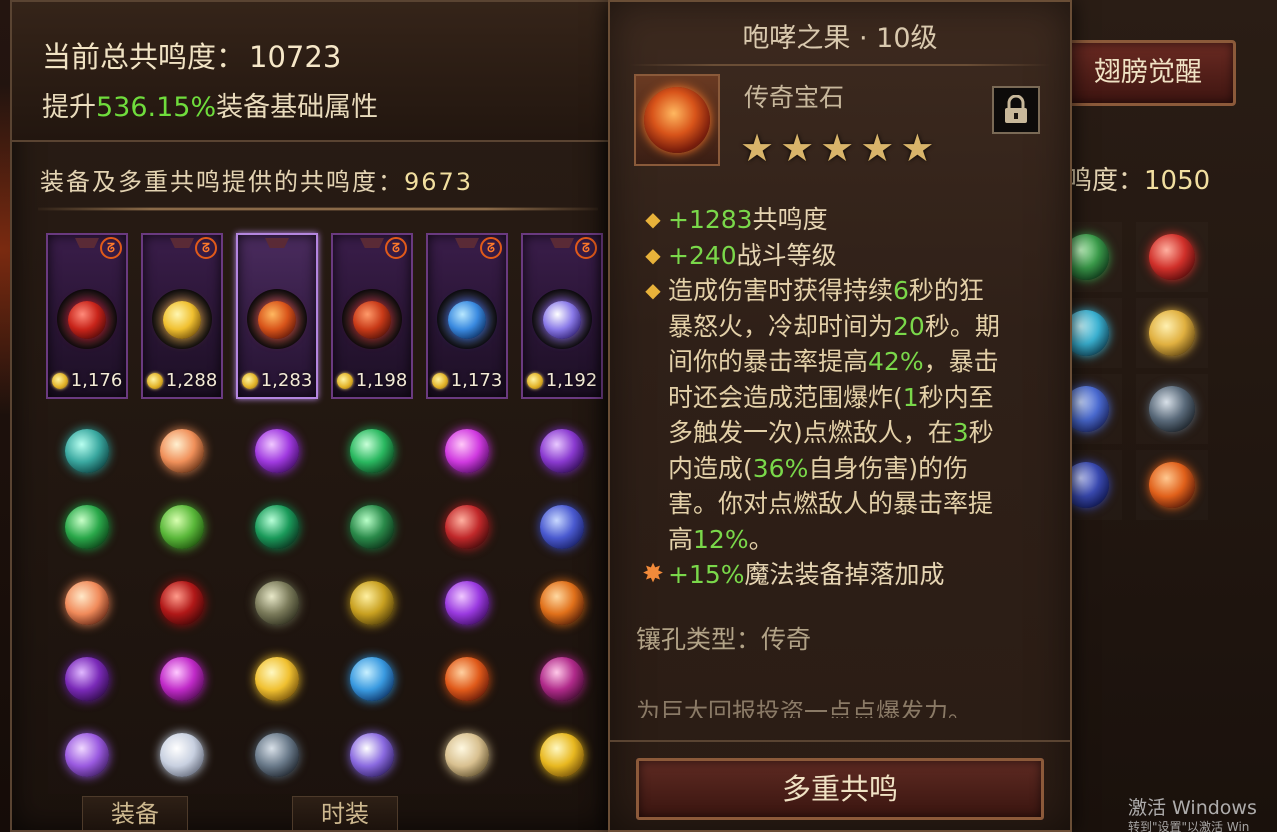 The width and height of the screenshot is (1277, 832). Describe the element at coordinates (182, 320) in the screenshot. I see `golden-sun-gem-icon` at that location.